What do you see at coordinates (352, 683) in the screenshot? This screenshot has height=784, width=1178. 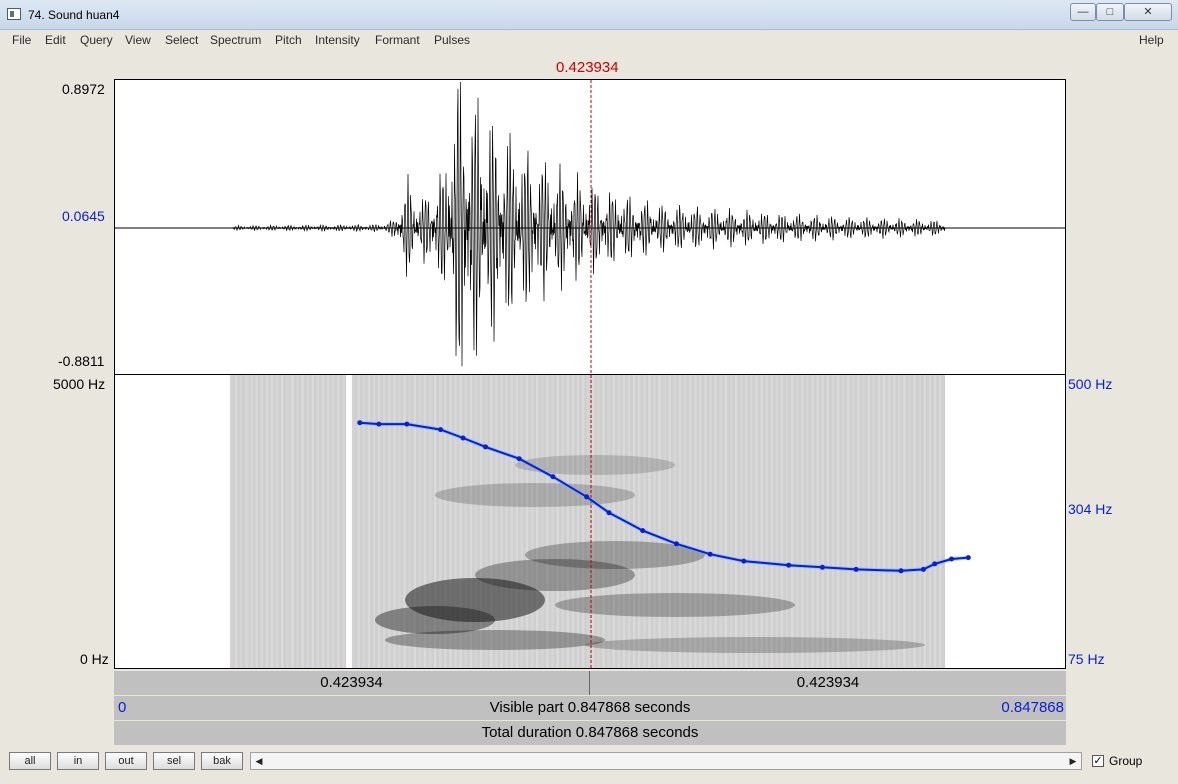 I see `selection-left-time: 0.423934` at bounding box center [352, 683].